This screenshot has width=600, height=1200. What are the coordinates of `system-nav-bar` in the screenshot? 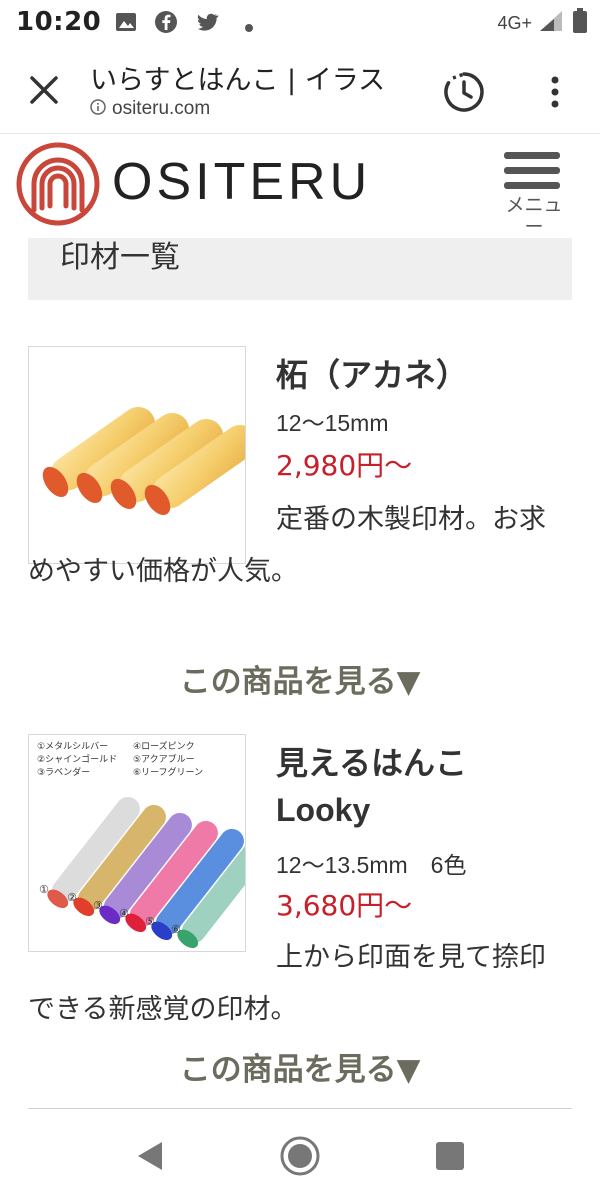 It's located at (300, 1156).